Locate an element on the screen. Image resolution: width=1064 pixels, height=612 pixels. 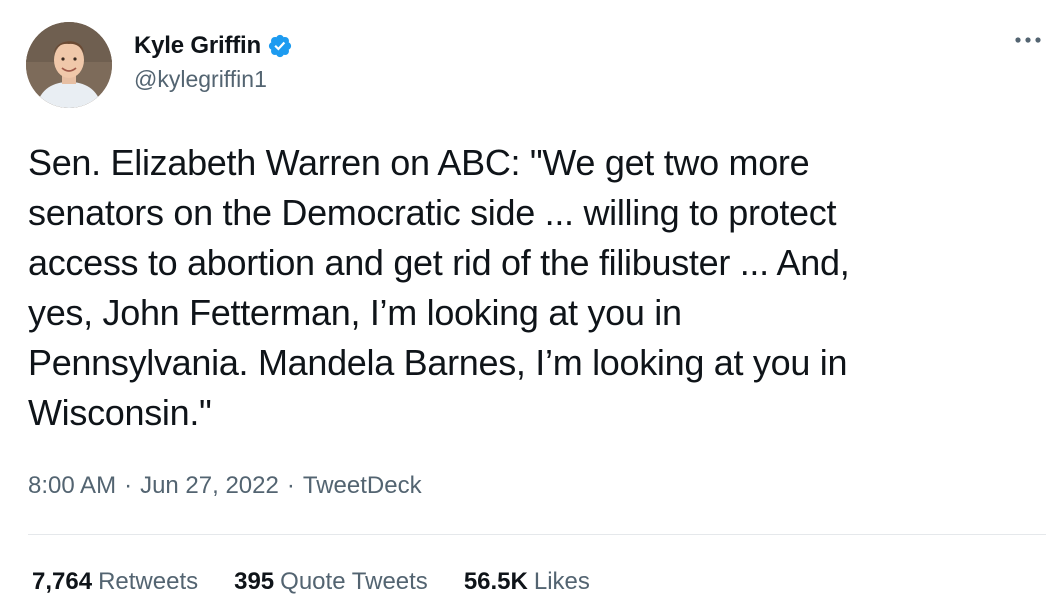
tweet-meta: 8:00 AM · Jun 27, 2022 · TweetDeck is located at coordinates (225, 486).